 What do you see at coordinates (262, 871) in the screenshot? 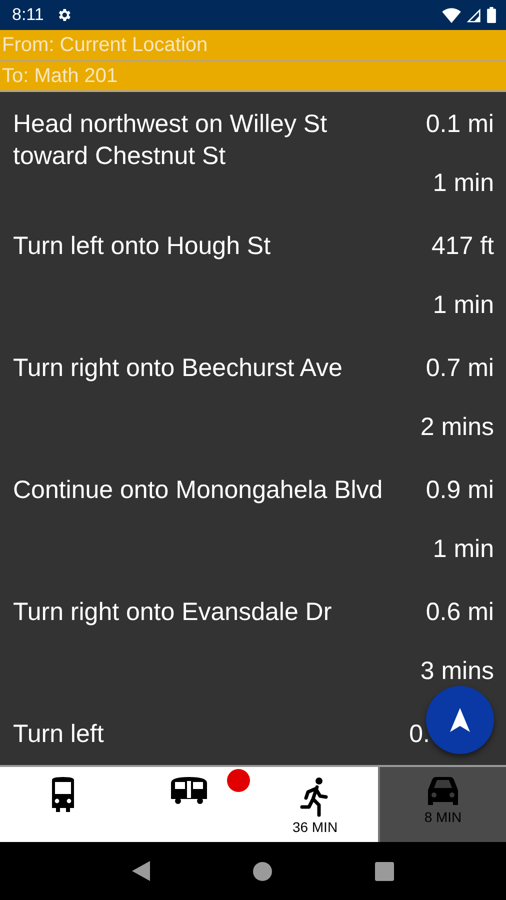
I see `home-icon` at bounding box center [262, 871].